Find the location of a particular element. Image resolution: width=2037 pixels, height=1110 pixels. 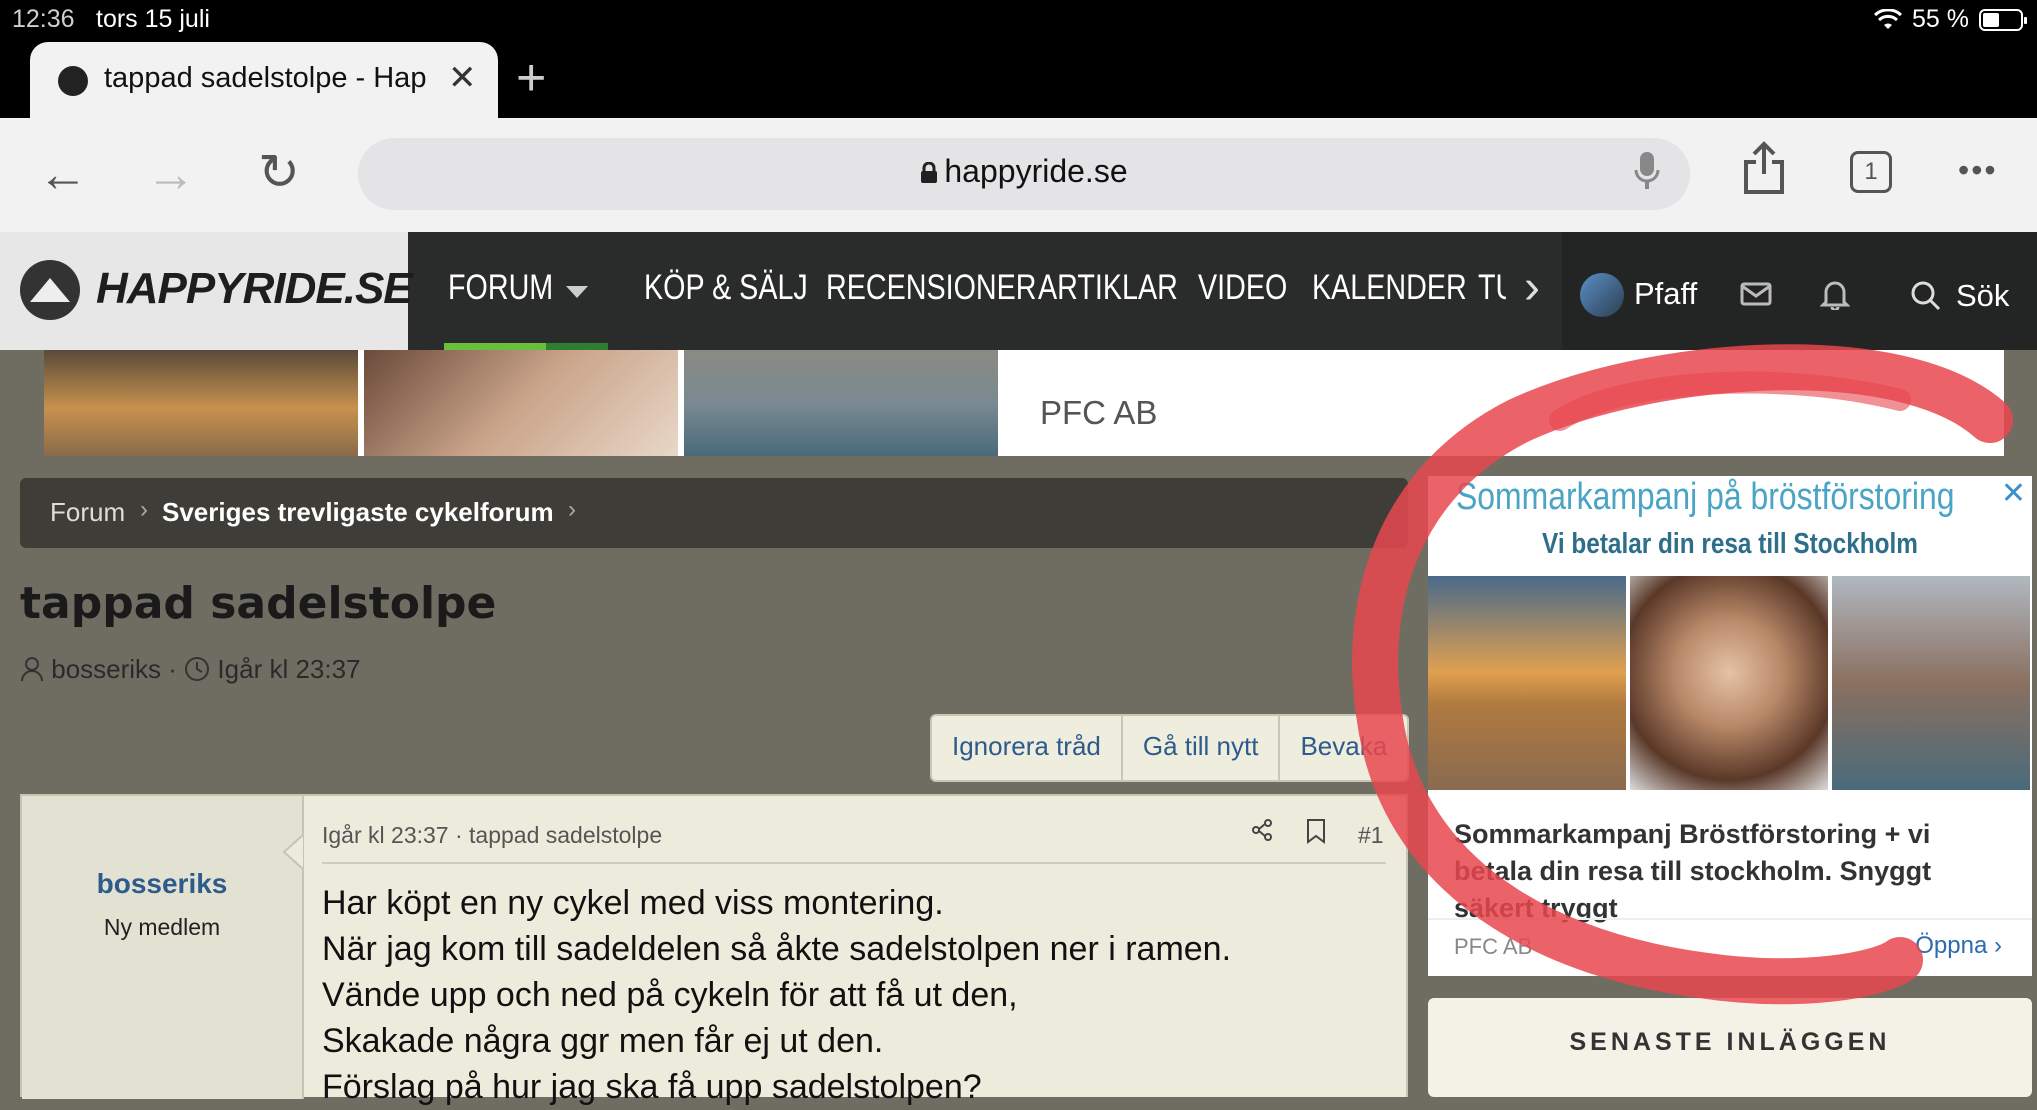

bookmark-icon is located at coordinates (1316, 831).